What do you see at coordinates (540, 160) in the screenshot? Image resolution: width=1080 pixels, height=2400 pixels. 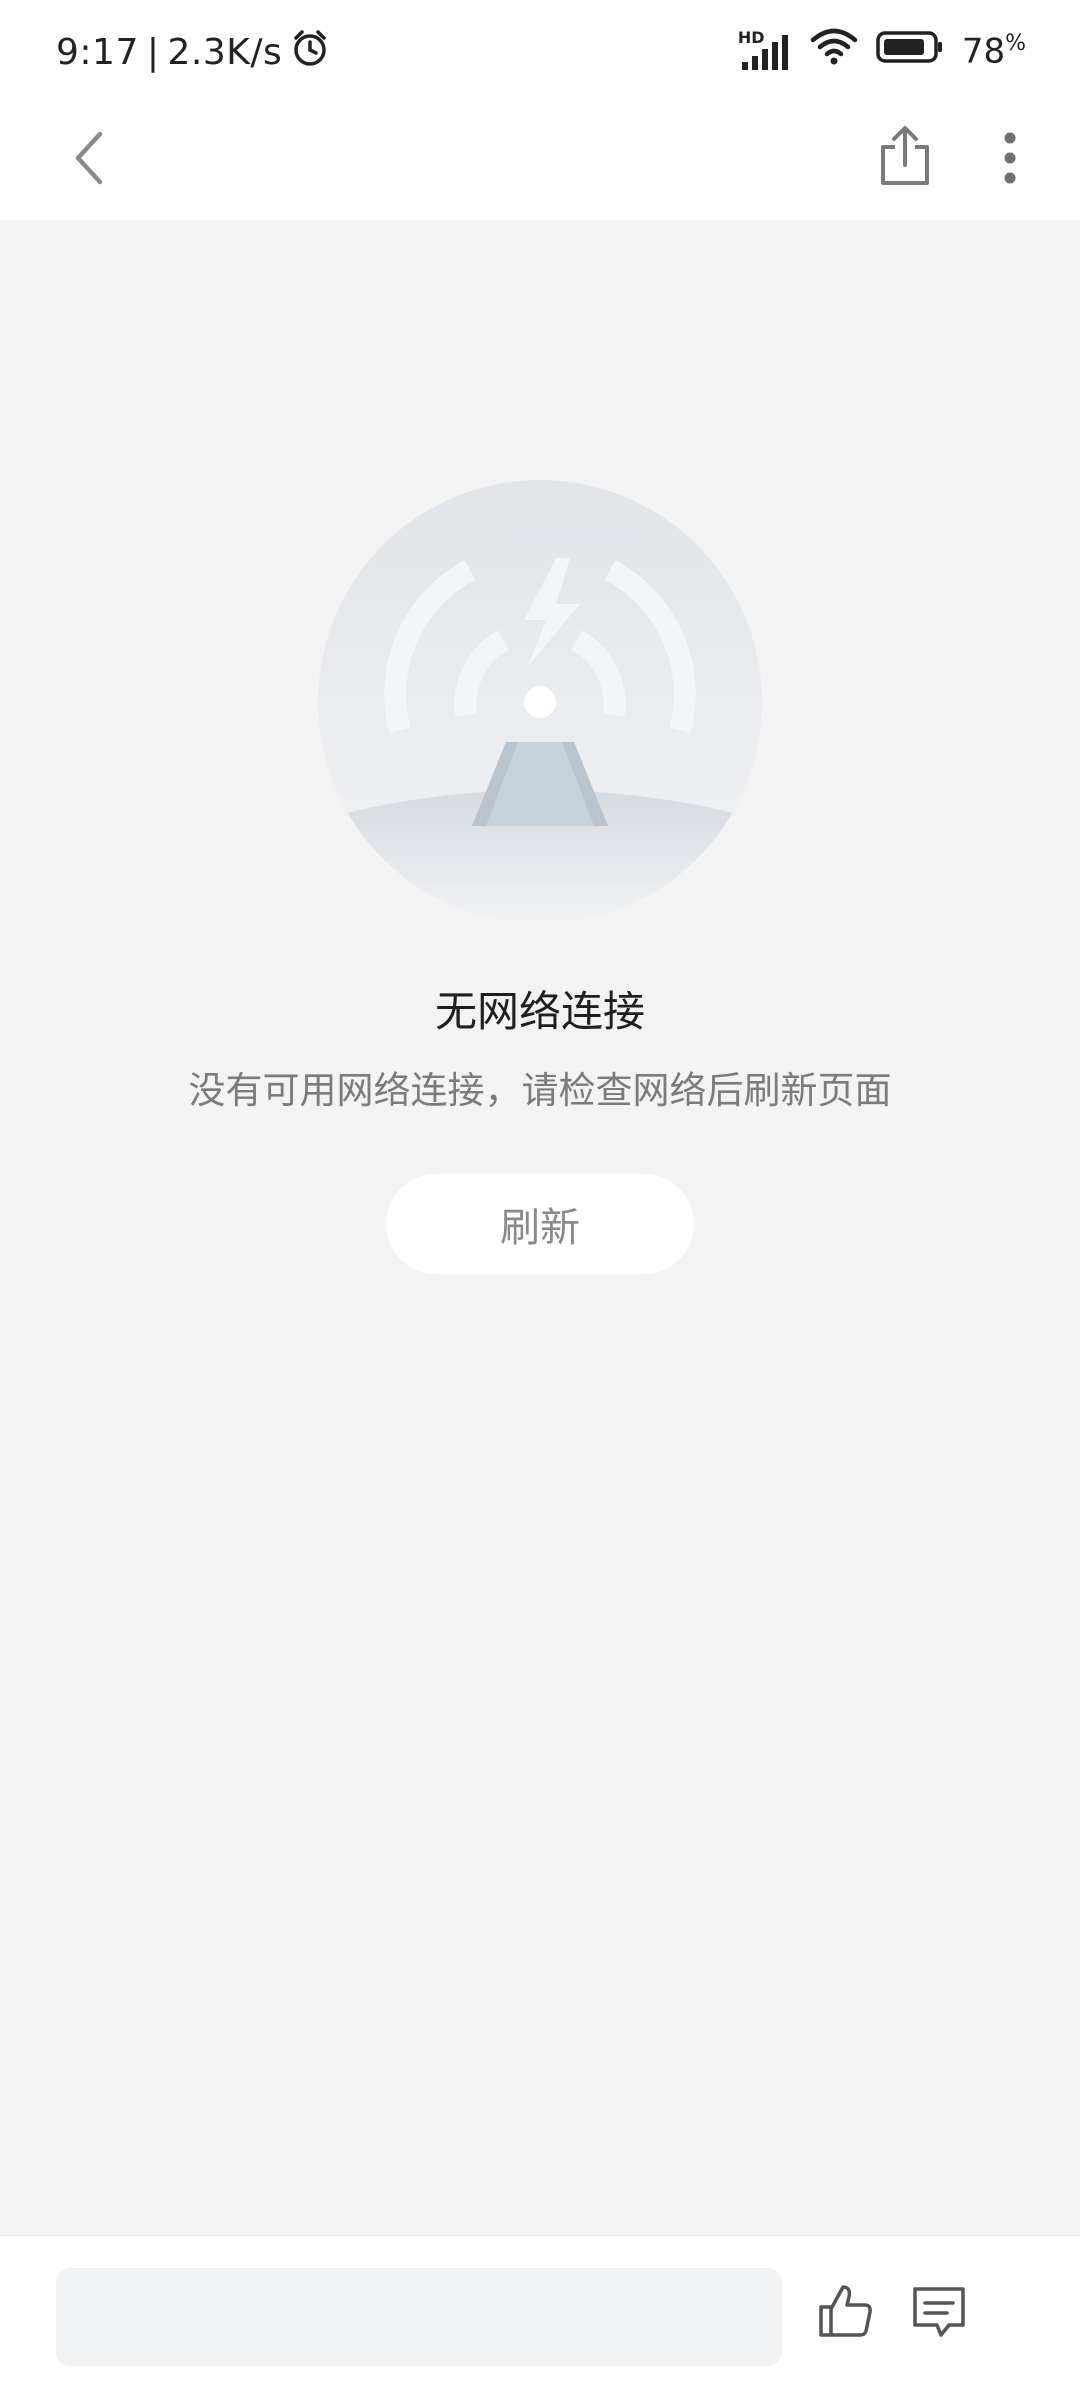 I see `top-navigation-bar` at bounding box center [540, 160].